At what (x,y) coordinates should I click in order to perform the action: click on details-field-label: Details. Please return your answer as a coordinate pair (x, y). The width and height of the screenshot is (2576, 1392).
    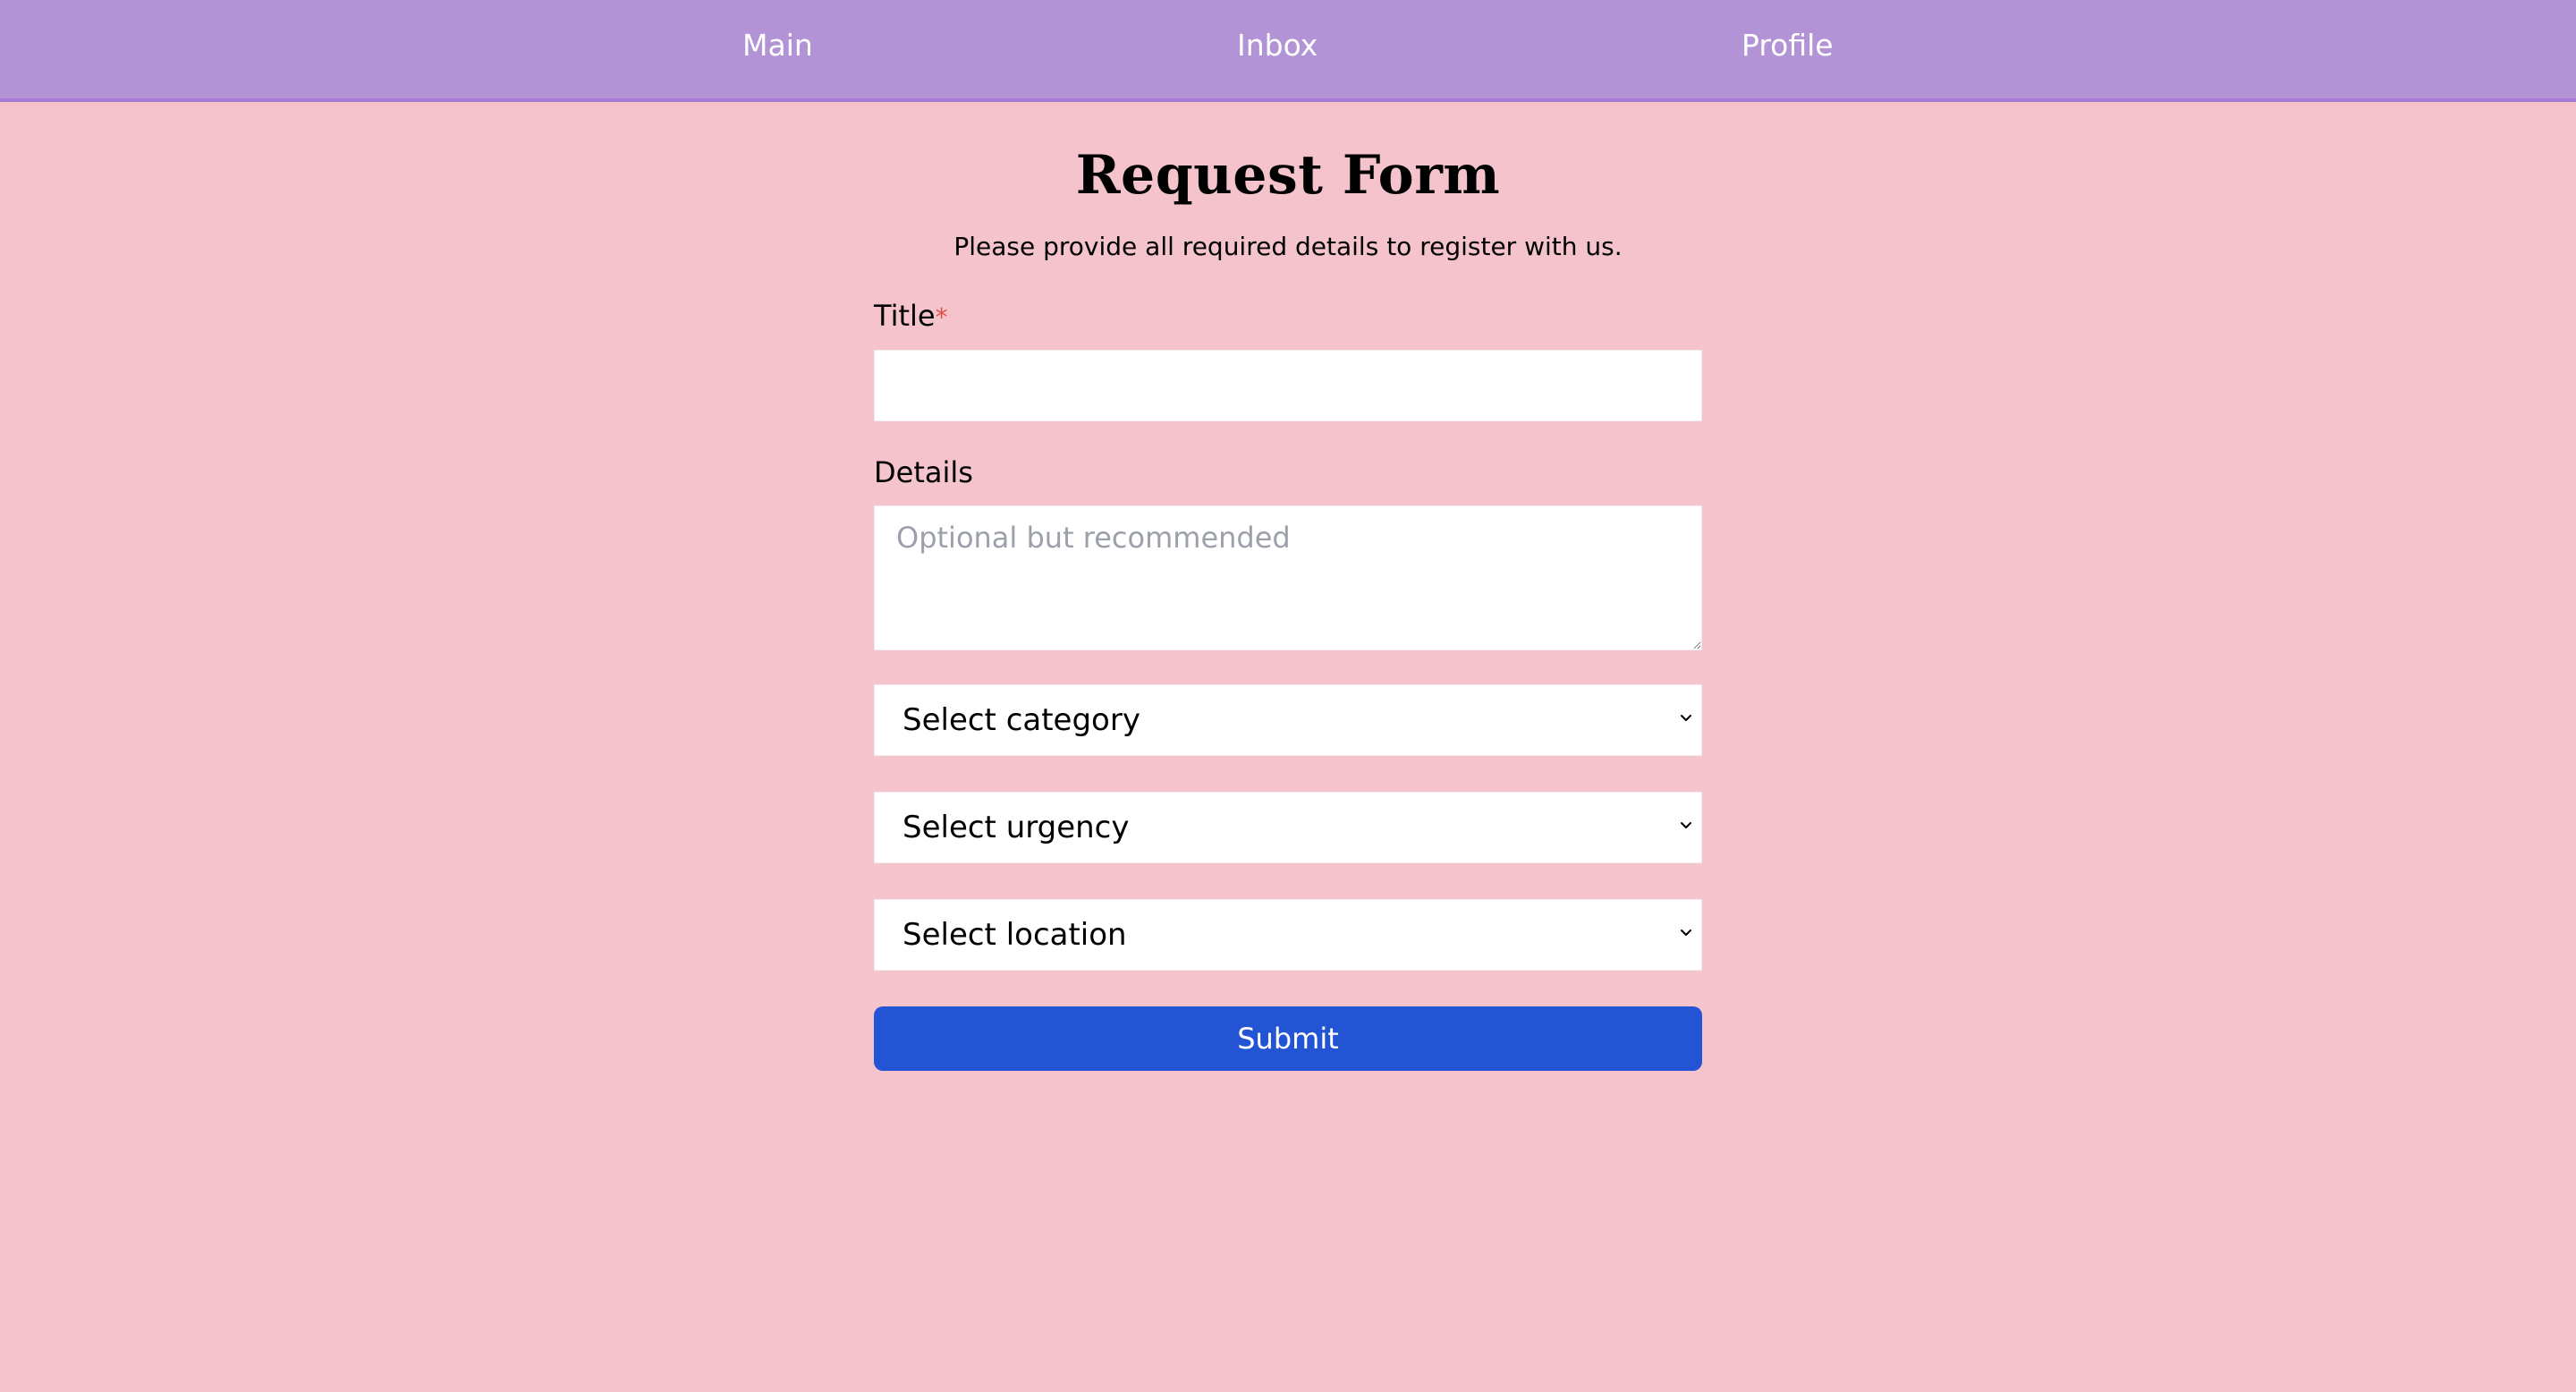
    Looking at the image, I should click on (923, 471).